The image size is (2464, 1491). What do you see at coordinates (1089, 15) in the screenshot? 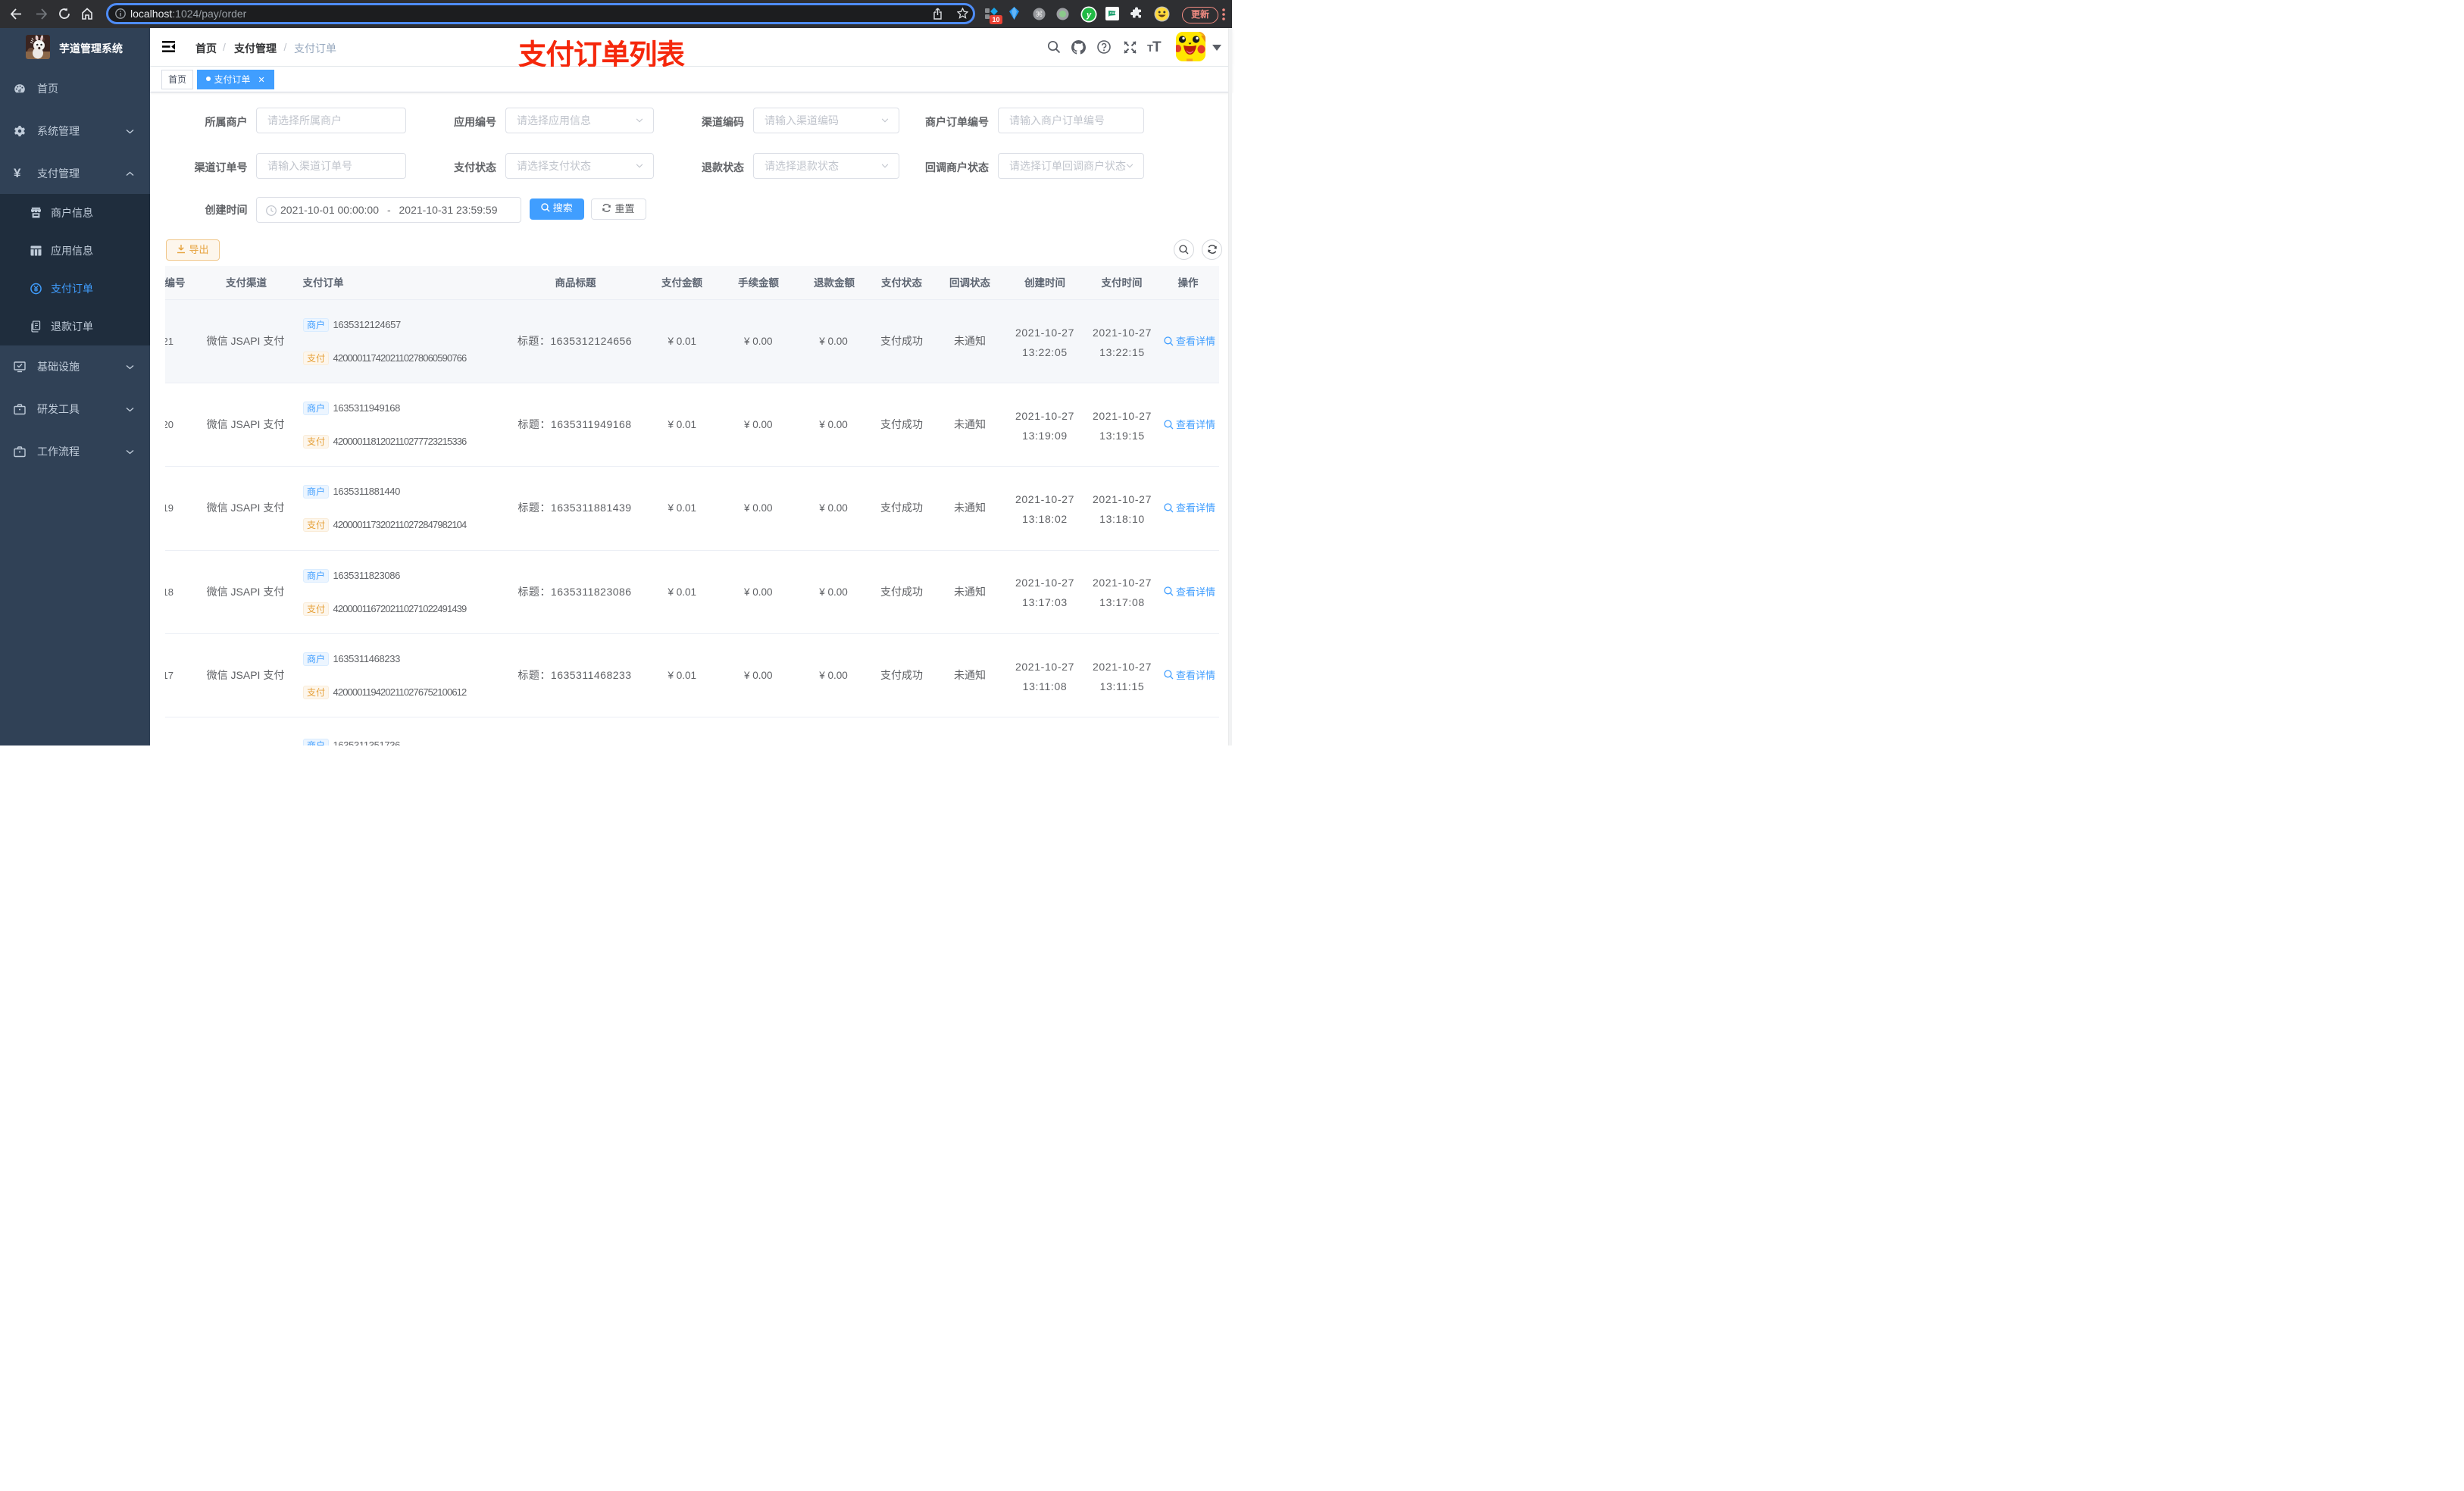
I see `svg-text: y` at bounding box center [1089, 15].